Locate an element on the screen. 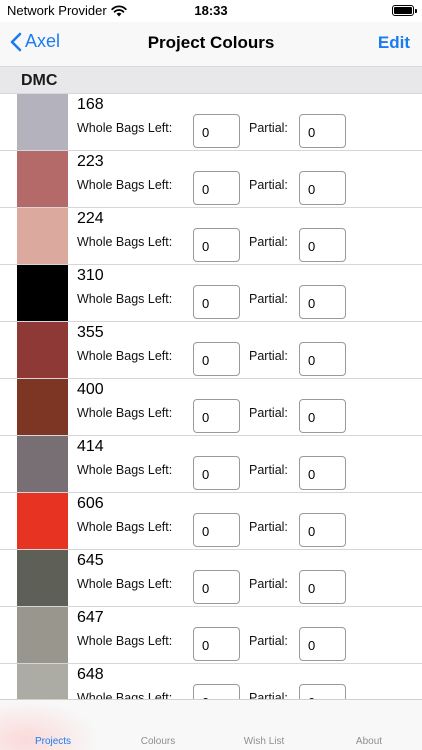 The height and width of the screenshot is (750, 422). colour-row: 223 Whole Bags Left: 0 Partial: 0 is located at coordinates (211, 179).